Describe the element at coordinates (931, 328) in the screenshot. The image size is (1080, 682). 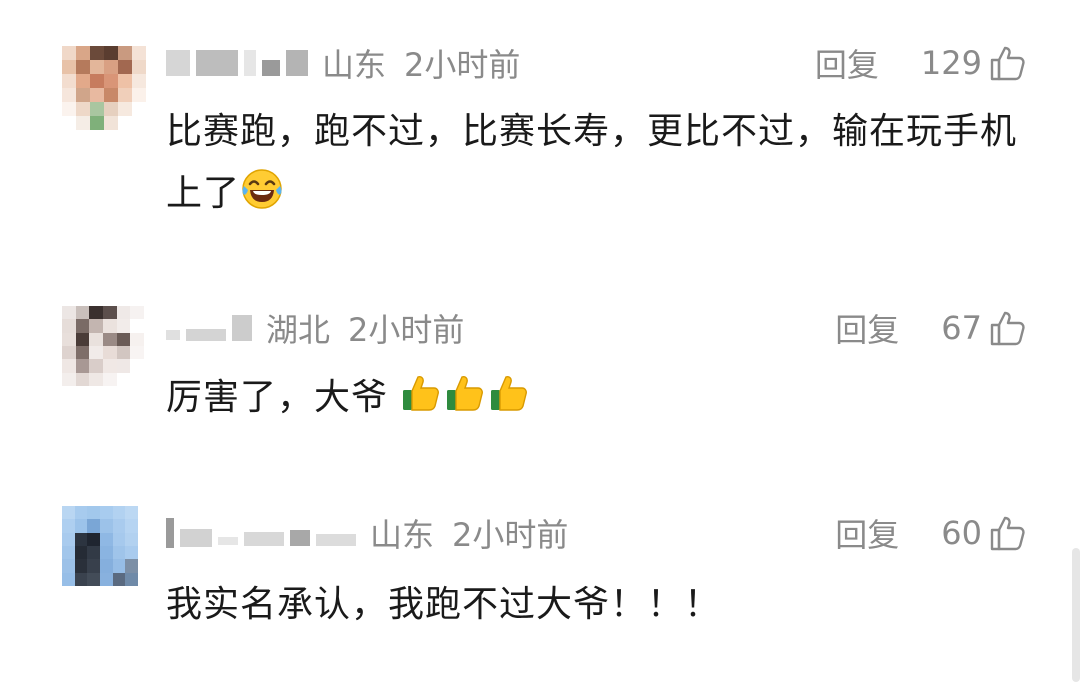
I see `comment-actions: 回复 67` at that location.